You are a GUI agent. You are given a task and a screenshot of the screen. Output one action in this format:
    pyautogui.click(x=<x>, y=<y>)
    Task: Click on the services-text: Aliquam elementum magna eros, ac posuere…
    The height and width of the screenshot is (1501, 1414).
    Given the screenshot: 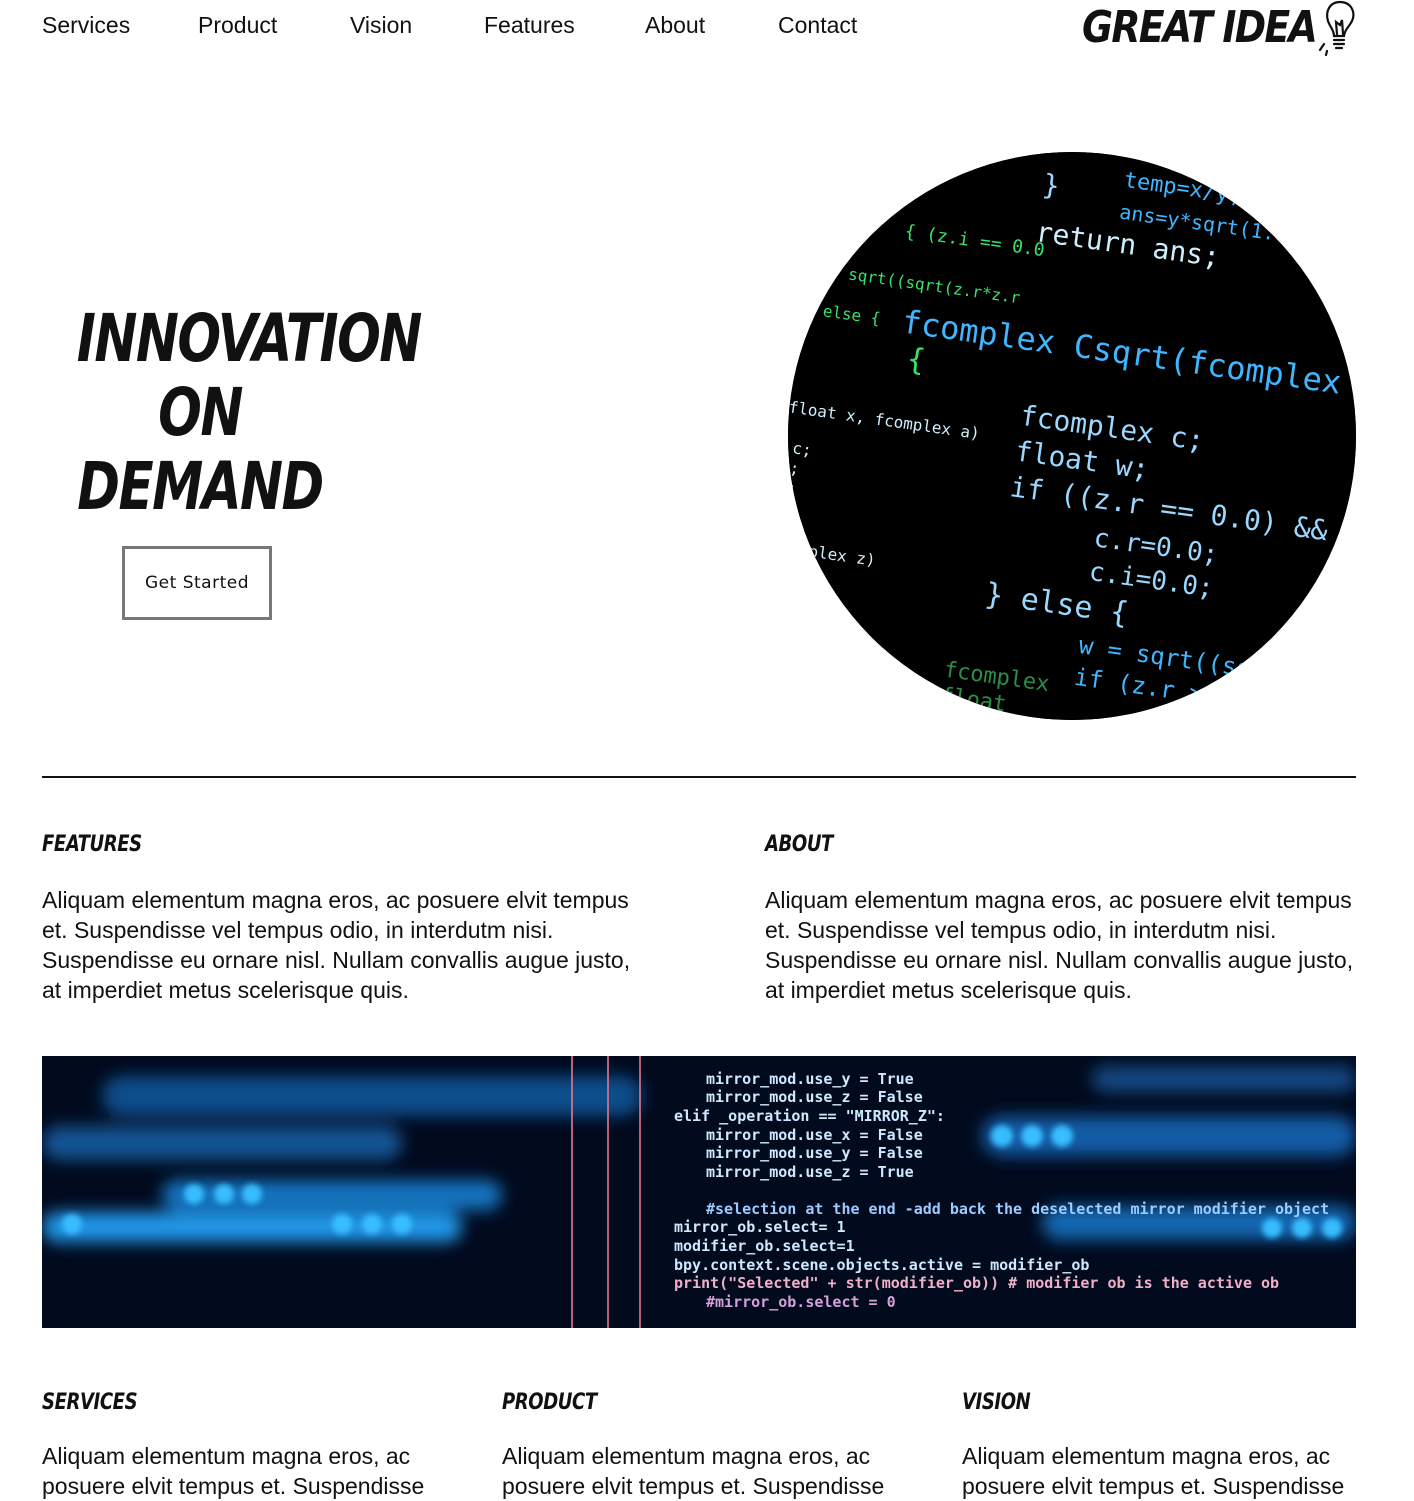 What is the action you would take?
    pyautogui.click(x=233, y=1471)
    